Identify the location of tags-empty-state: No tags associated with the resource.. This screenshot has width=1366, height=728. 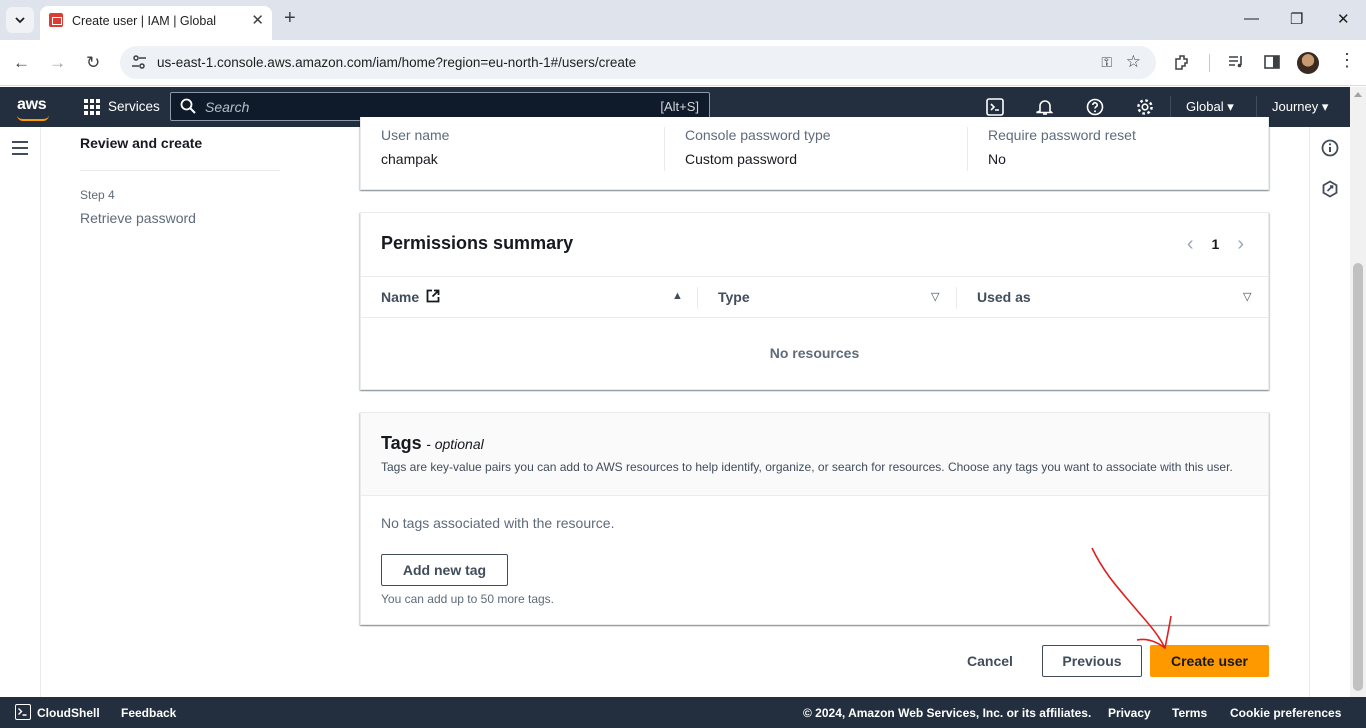
(498, 523).